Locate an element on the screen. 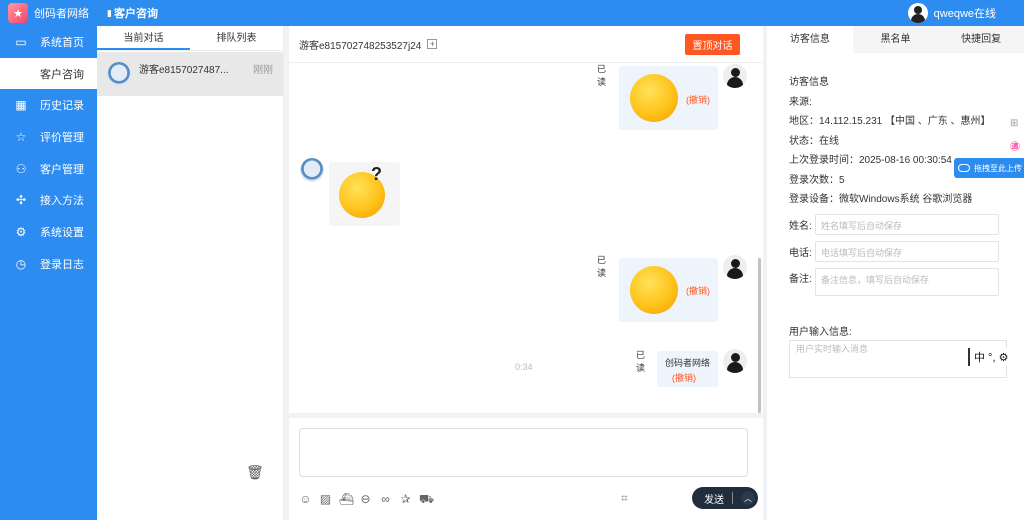  tab-blacklist: 黑名单 is located at coordinates (895, 39).